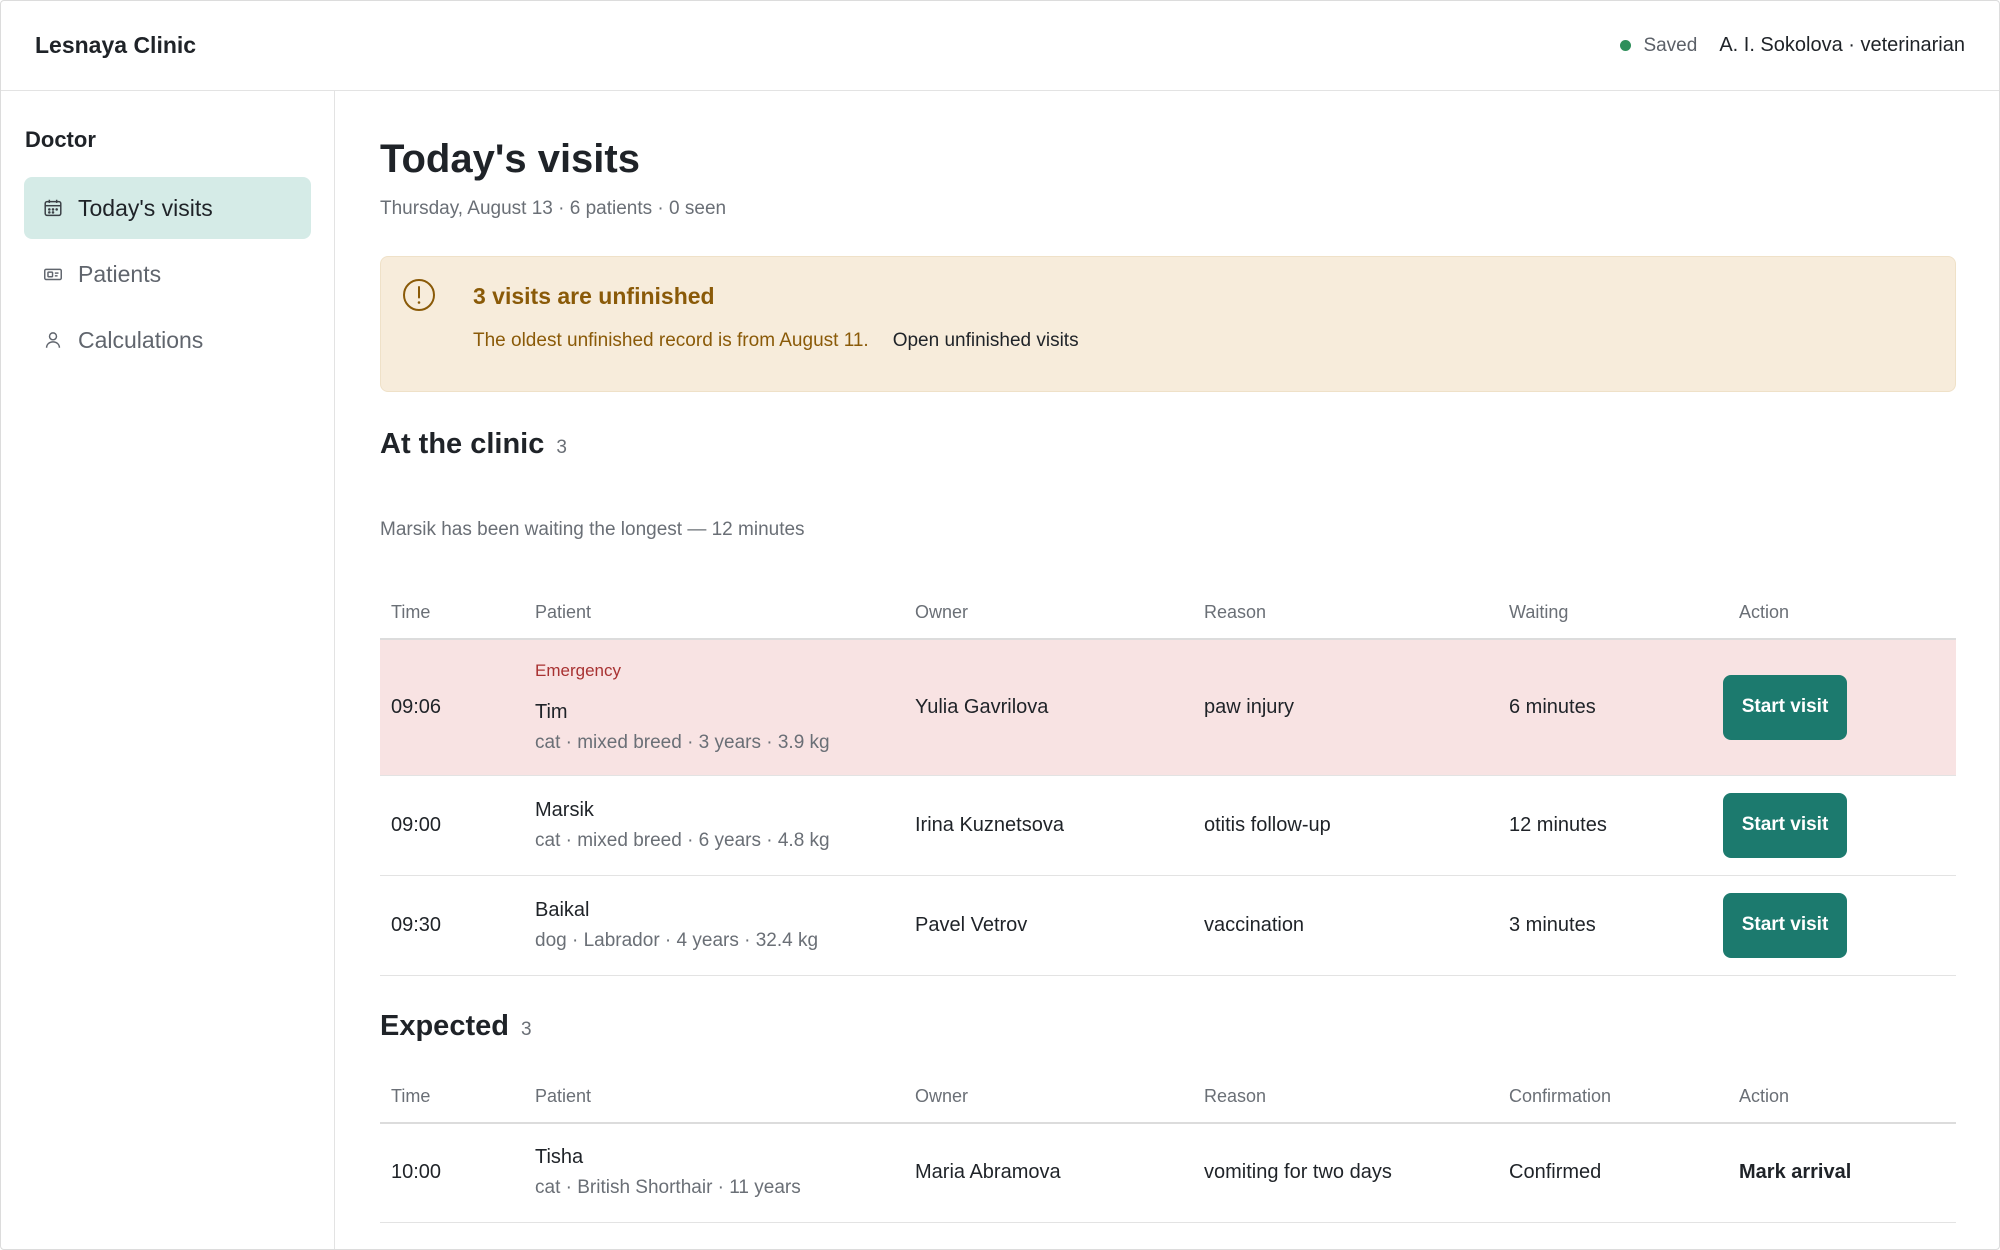 The width and height of the screenshot is (2000, 1250). I want to click on visit-time: 09:30, so click(452, 925).